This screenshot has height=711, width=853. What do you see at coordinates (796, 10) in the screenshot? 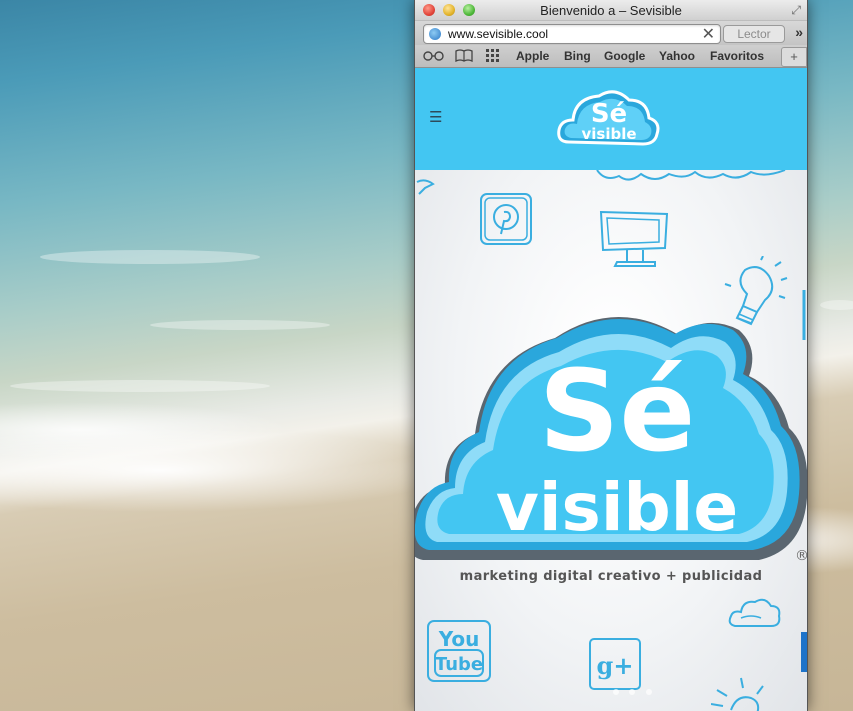
I see `fullscreen-icon: ⤢` at bounding box center [796, 10].